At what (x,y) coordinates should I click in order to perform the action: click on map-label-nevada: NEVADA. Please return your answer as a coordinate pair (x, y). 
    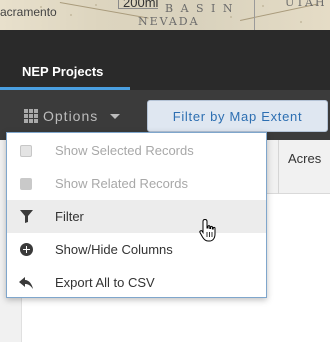
    Looking at the image, I should click on (169, 21).